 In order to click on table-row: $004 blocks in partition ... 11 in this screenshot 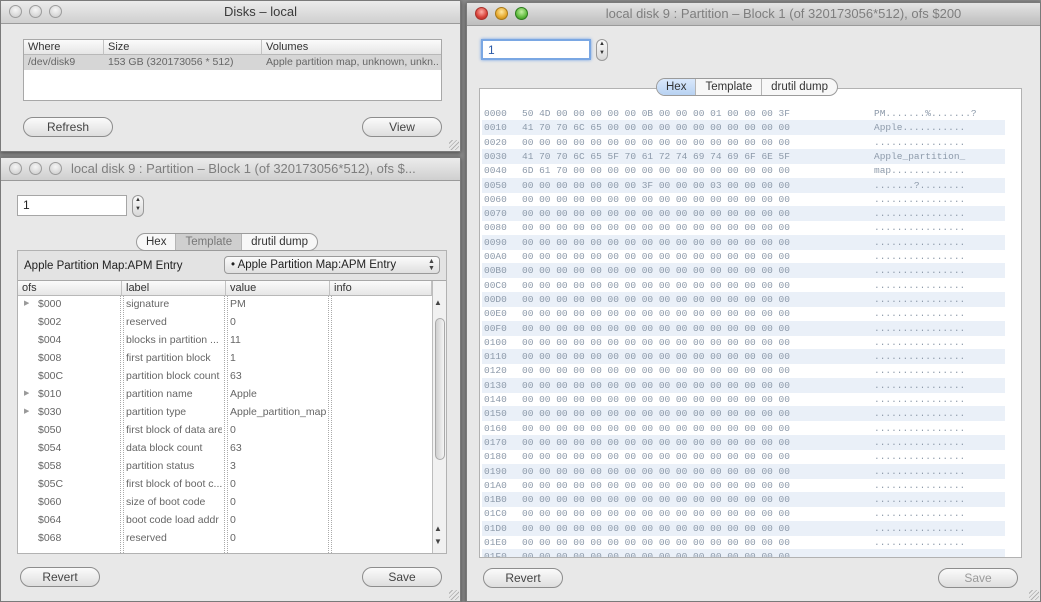, I will do `click(225, 341)`.